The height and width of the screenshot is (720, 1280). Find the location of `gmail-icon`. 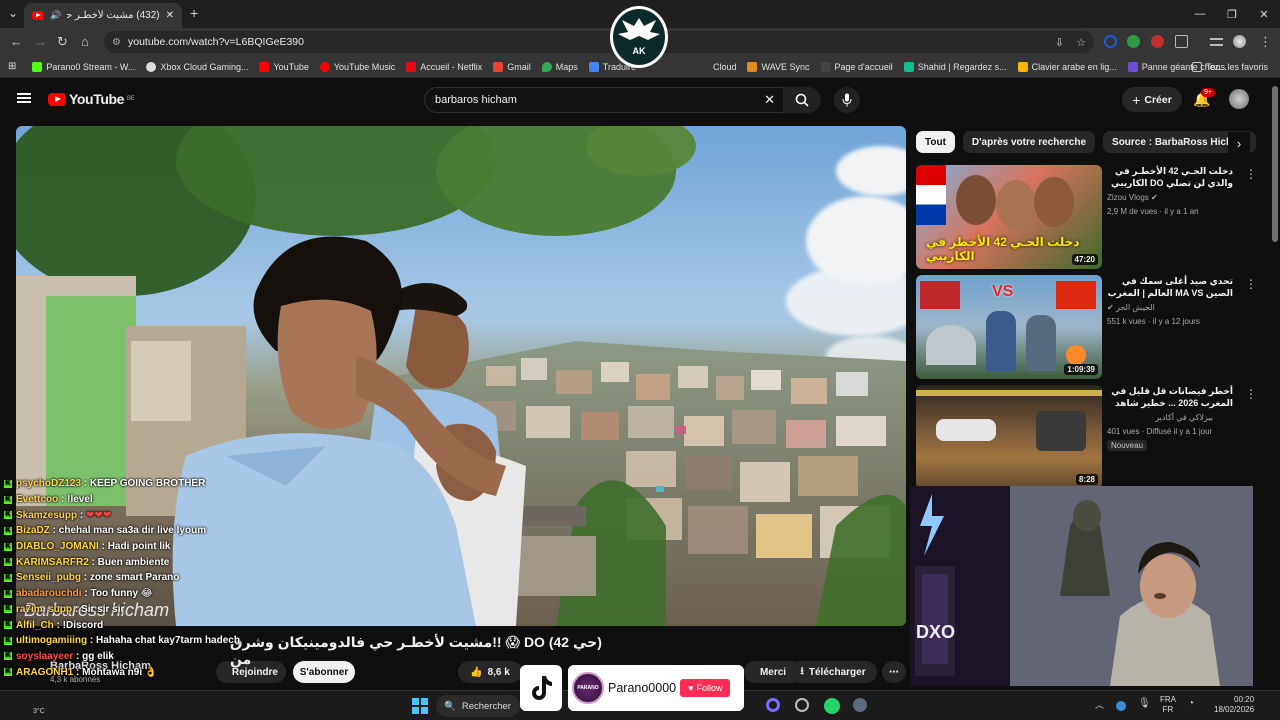

gmail-icon is located at coordinates (498, 66).